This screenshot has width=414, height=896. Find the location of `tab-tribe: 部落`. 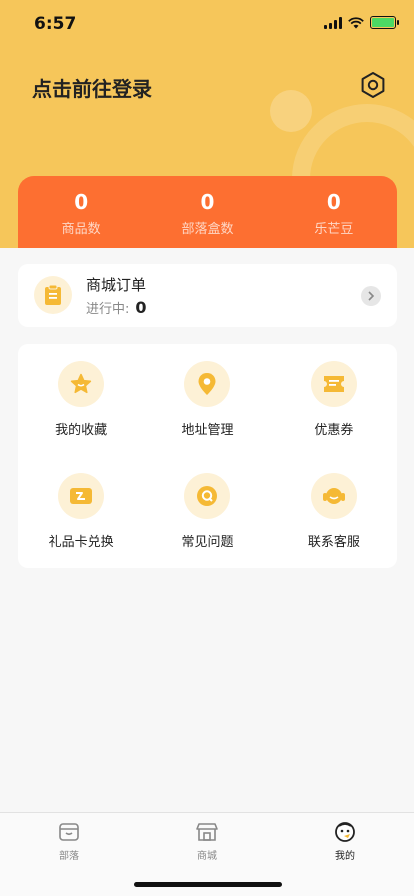

tab-tribe: 部落 is located at coordinates (69, 841).